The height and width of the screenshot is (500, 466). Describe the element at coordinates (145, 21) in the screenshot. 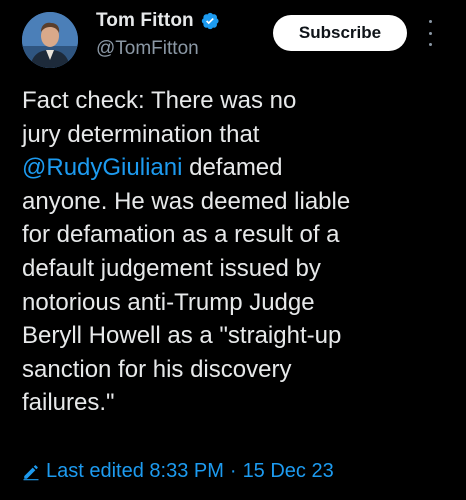

I see `author-display-name: Tom Fitton` at that location.